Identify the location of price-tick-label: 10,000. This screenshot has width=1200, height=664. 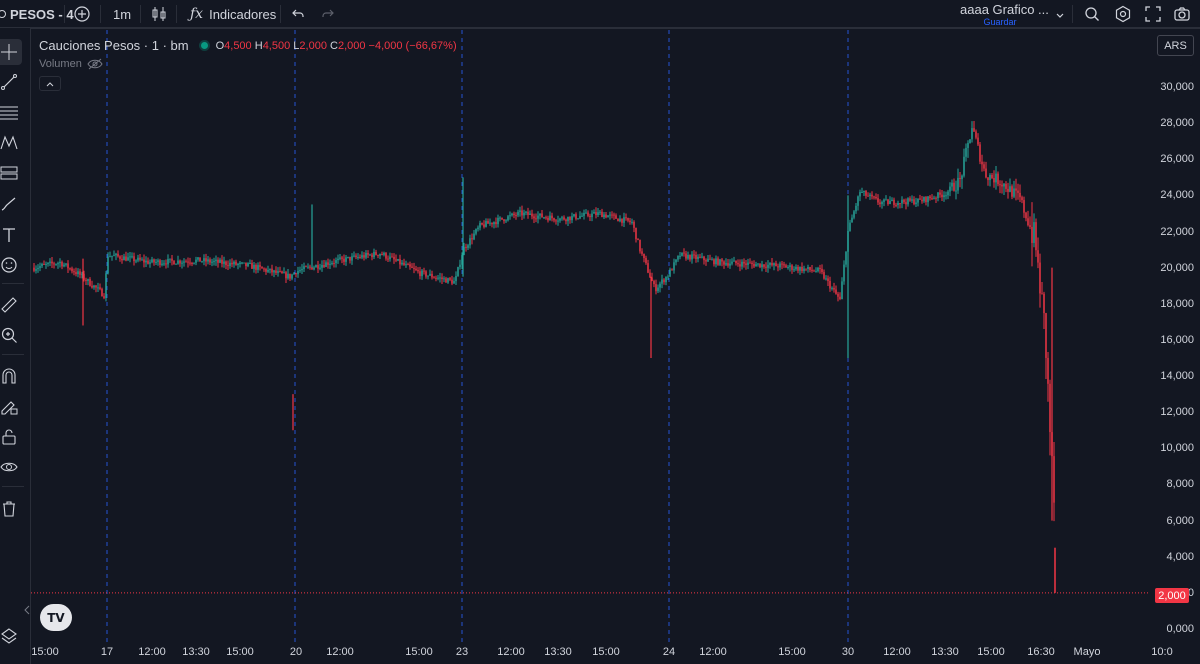
(1177, 448).